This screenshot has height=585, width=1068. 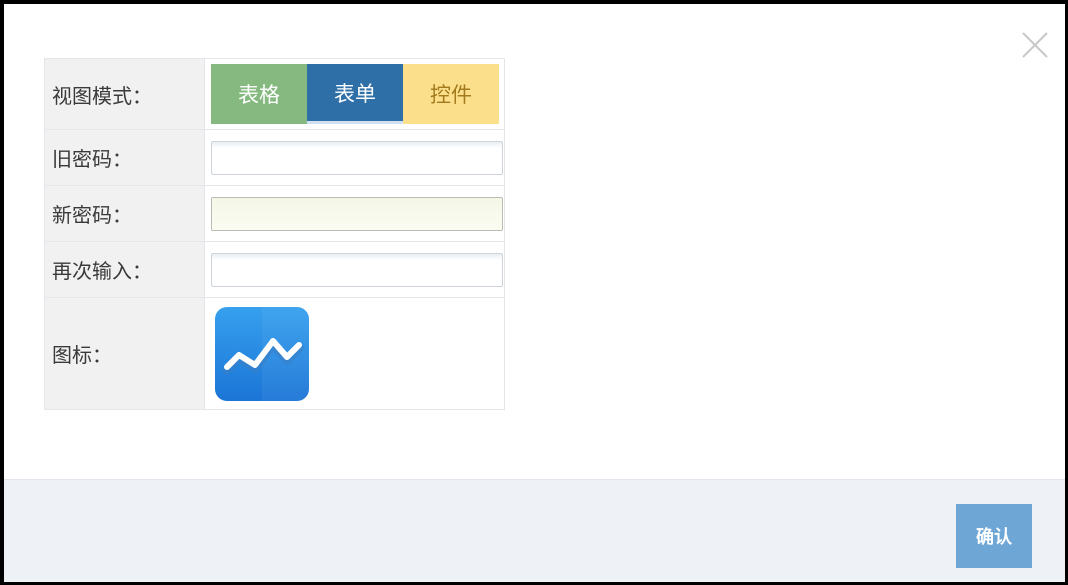 I want to click on confirm-password-row: 再次输入：, so click(x=274, y=269).